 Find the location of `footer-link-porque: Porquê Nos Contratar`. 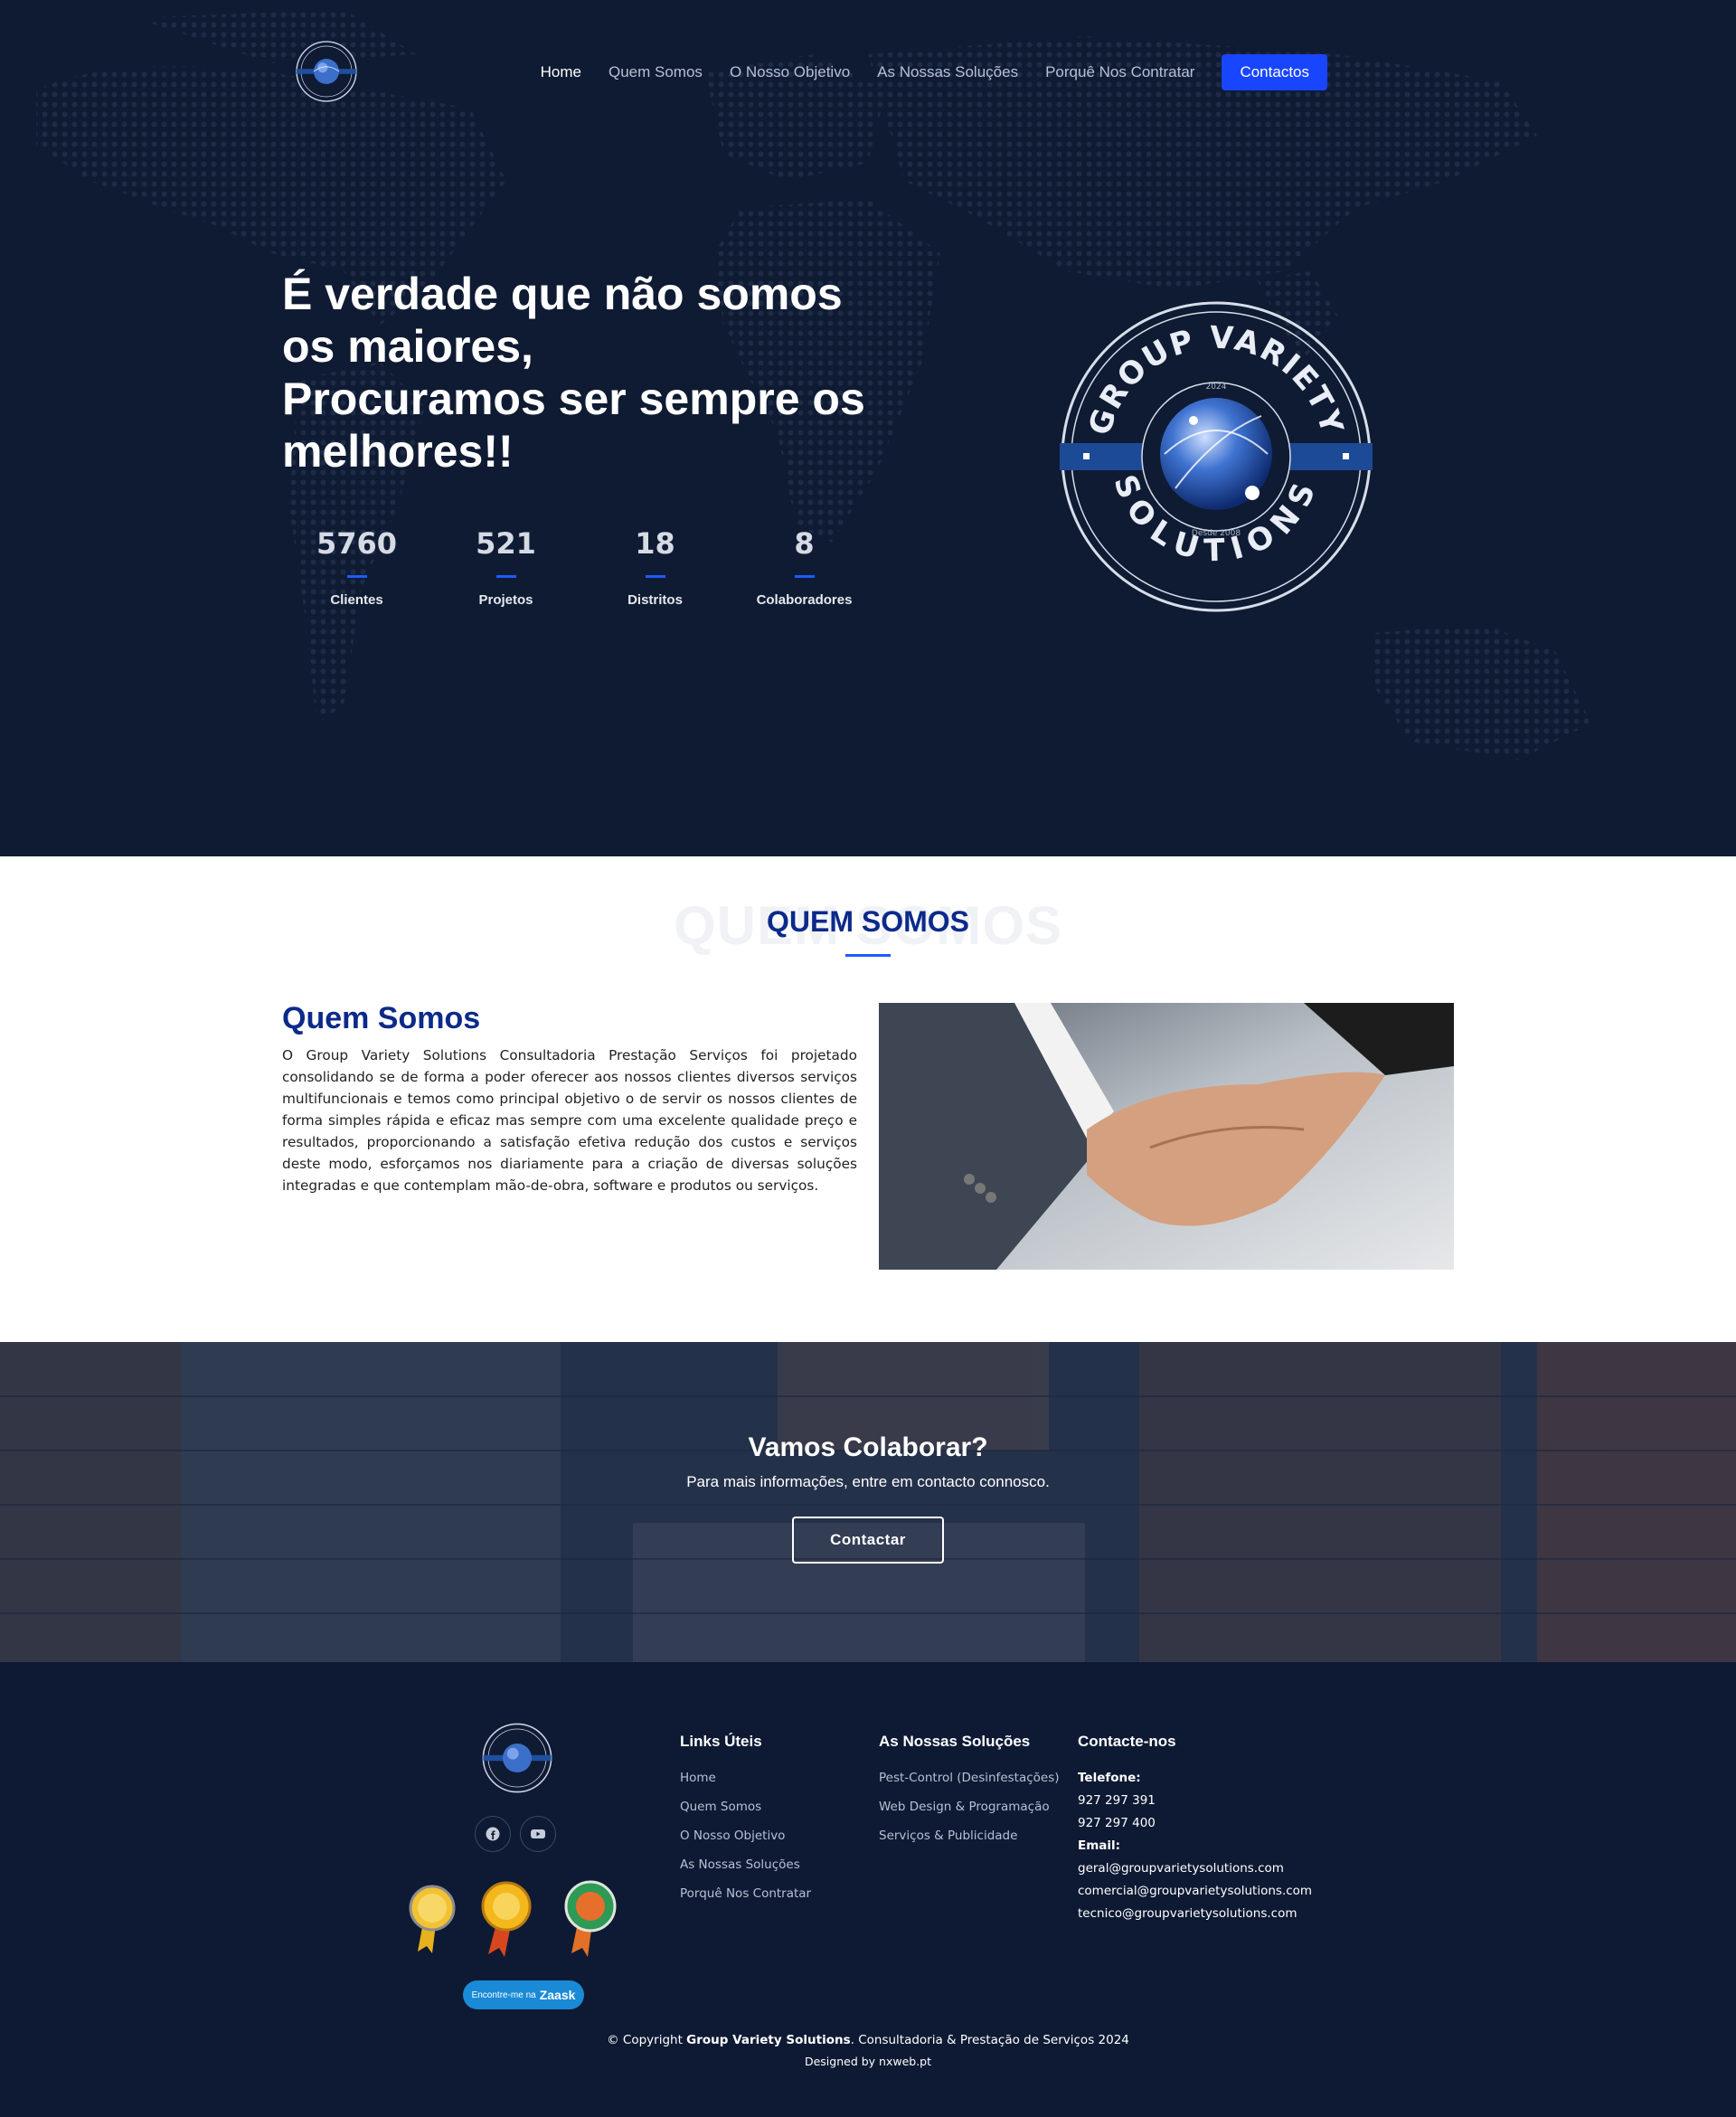

footer-link-porque: Porquê Nos Contratar is located at coordinates (746, 1894).